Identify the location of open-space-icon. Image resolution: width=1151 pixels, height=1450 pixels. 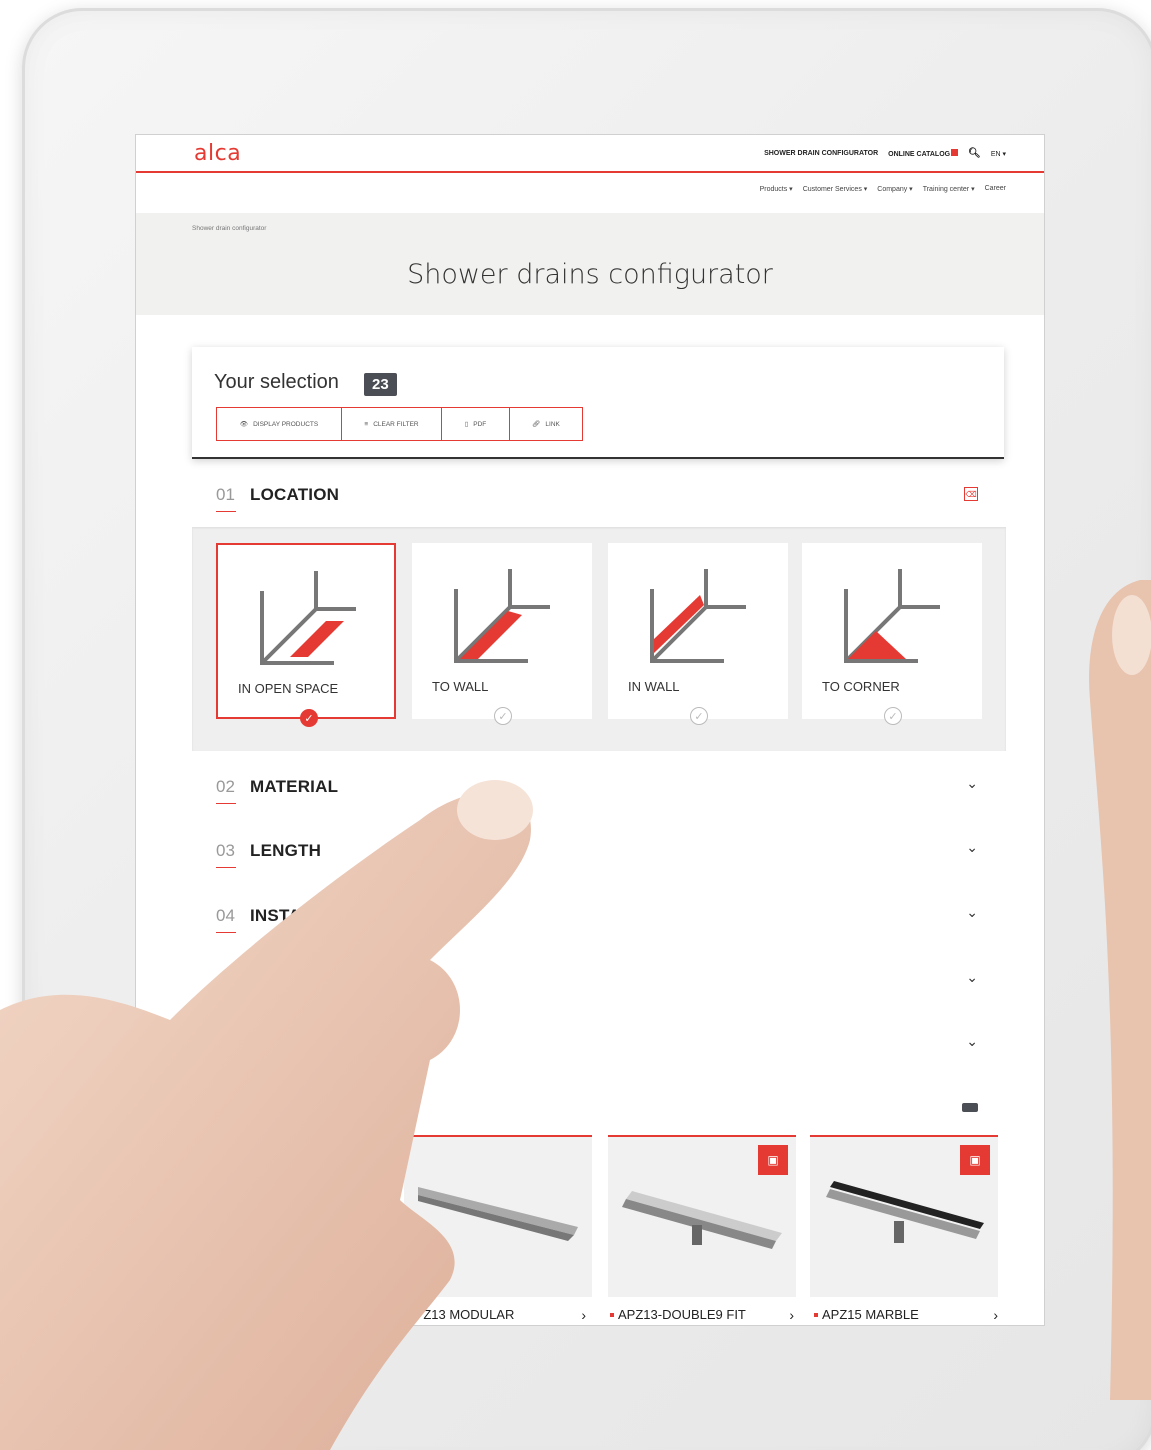
(308, 618).